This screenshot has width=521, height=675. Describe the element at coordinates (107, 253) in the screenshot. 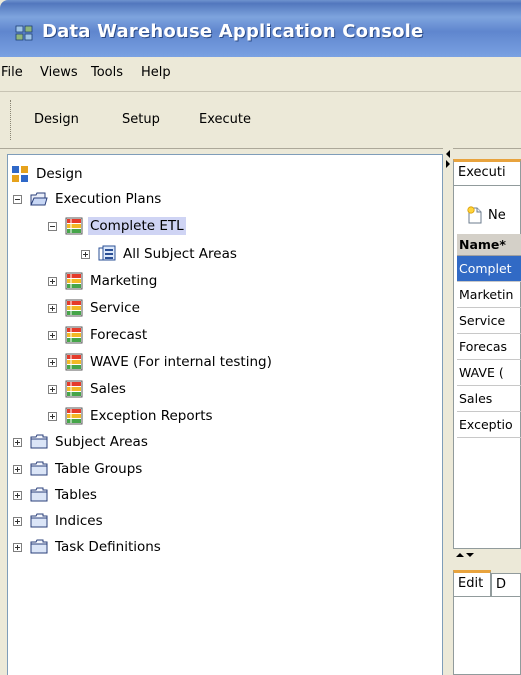

I see `subject-area-icon` at that location.